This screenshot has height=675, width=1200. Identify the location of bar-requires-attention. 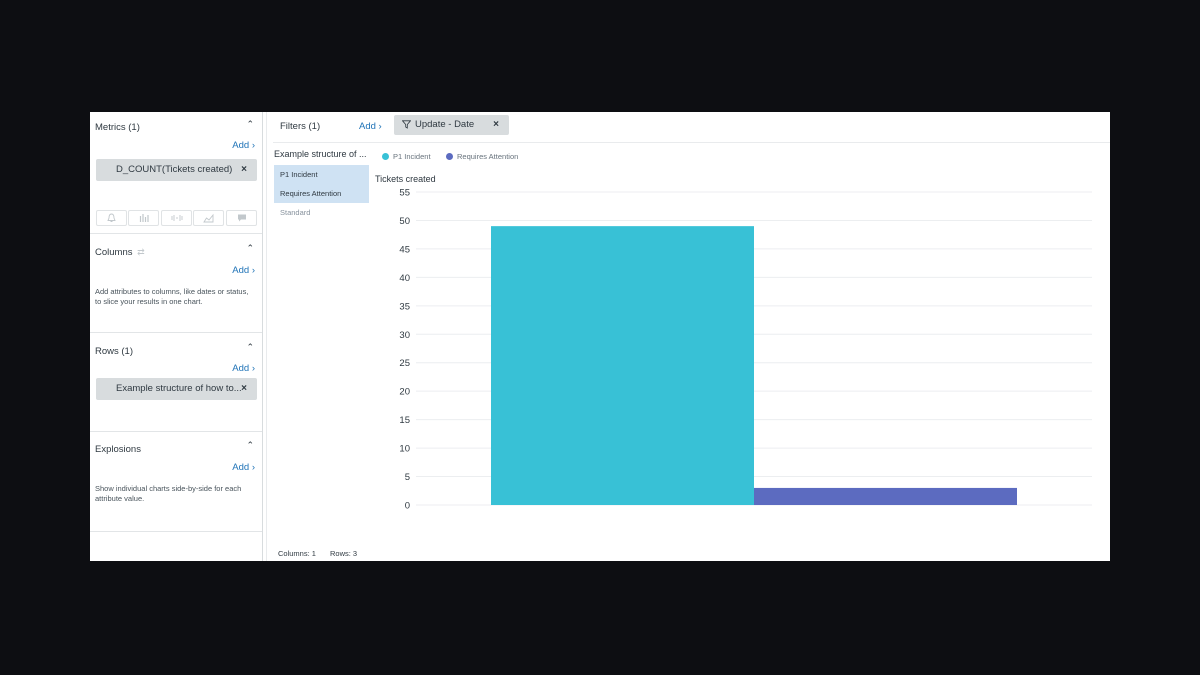
(885, 496).